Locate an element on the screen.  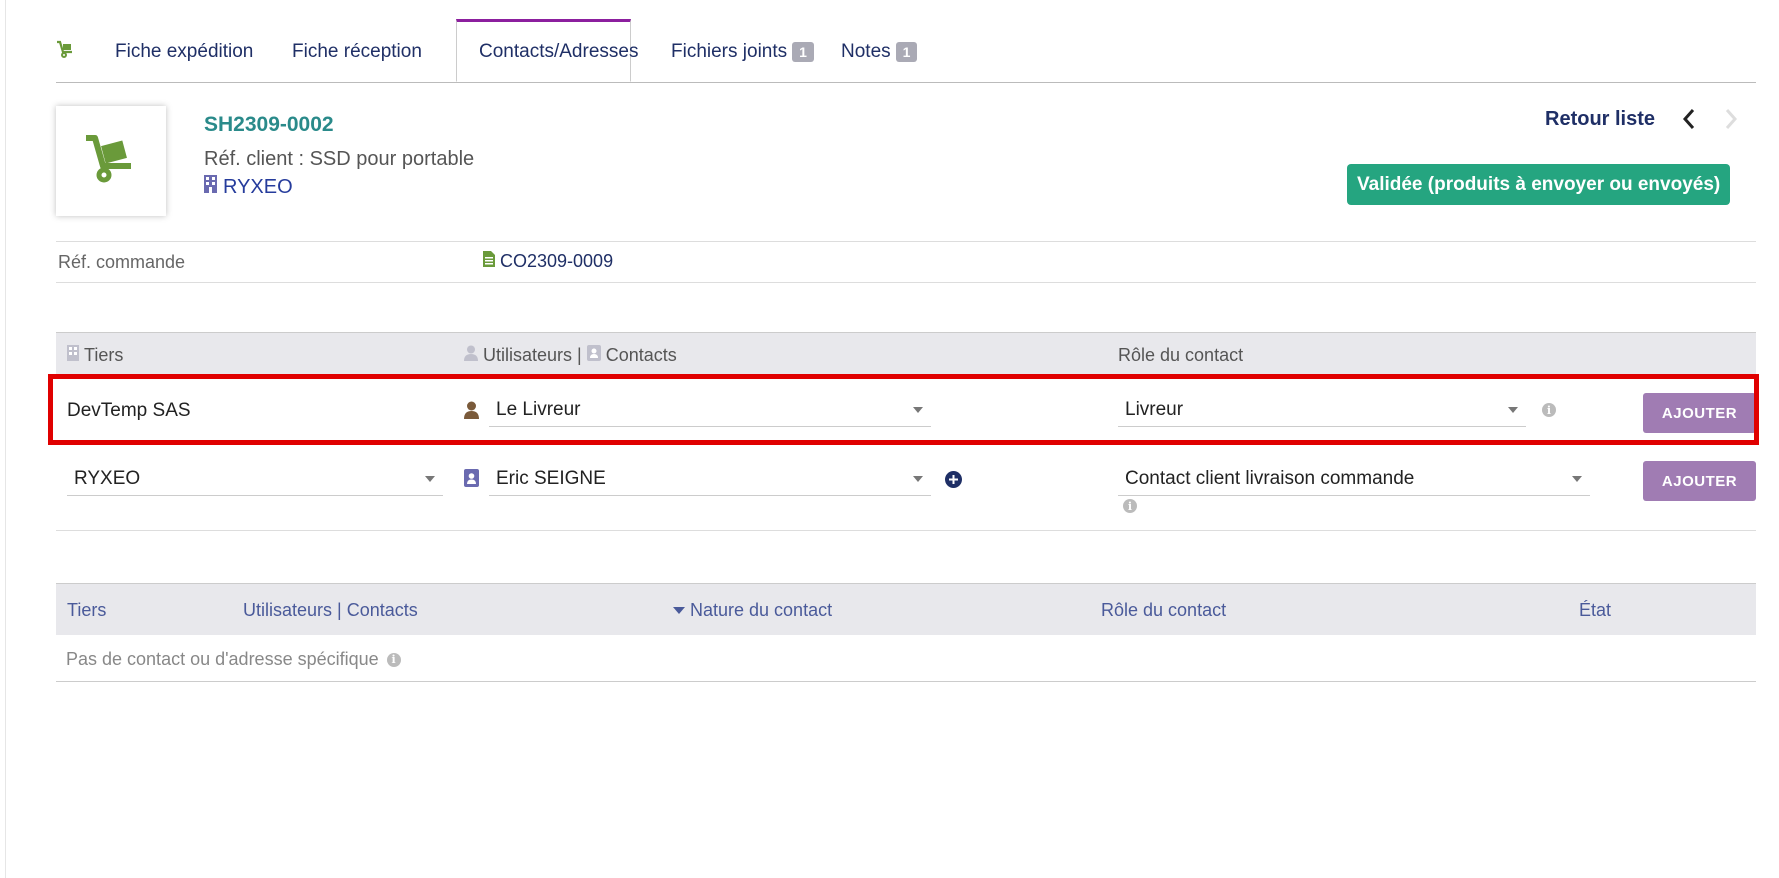
tab-fichiers-joints: Fichiers joints 1 is located at coordinates (742, 52).